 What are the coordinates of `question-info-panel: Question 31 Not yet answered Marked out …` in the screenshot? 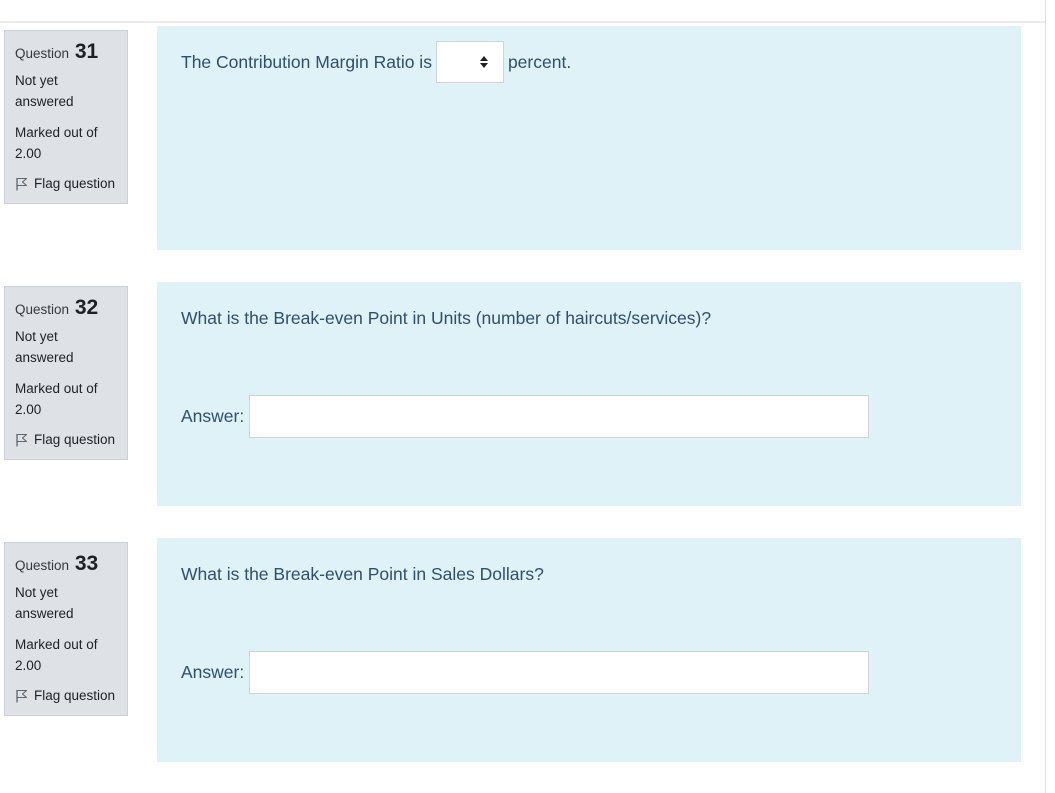 It's located at (66, 117).